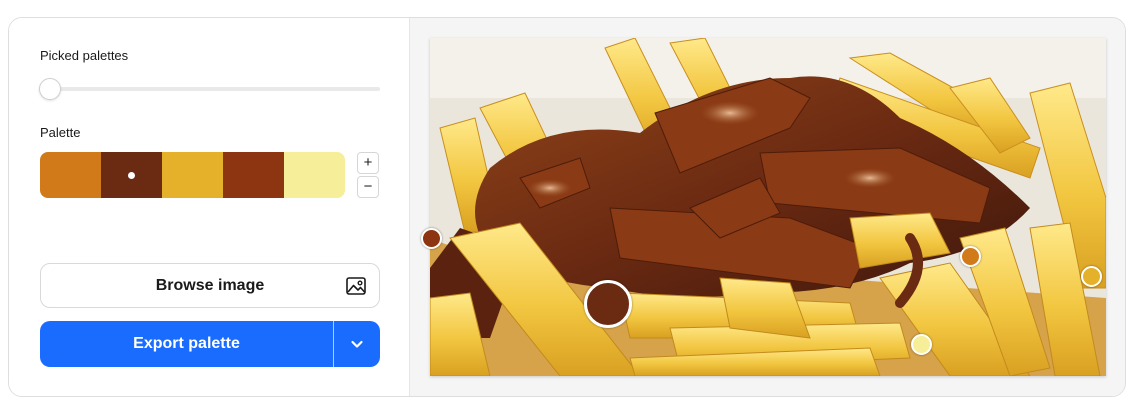  Describe the element at coordinates (368, 187) in the screenshot. I see `remove-color-button: −` at that location.